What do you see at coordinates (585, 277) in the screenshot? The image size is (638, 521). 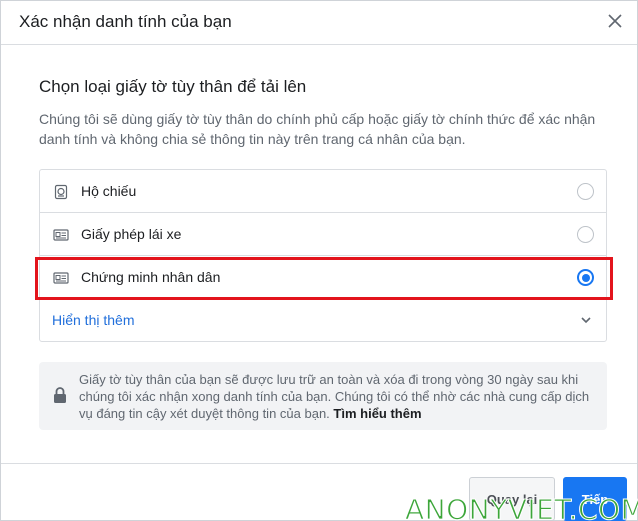 I see `radio-button-selected` at bounding box center [585, 277].